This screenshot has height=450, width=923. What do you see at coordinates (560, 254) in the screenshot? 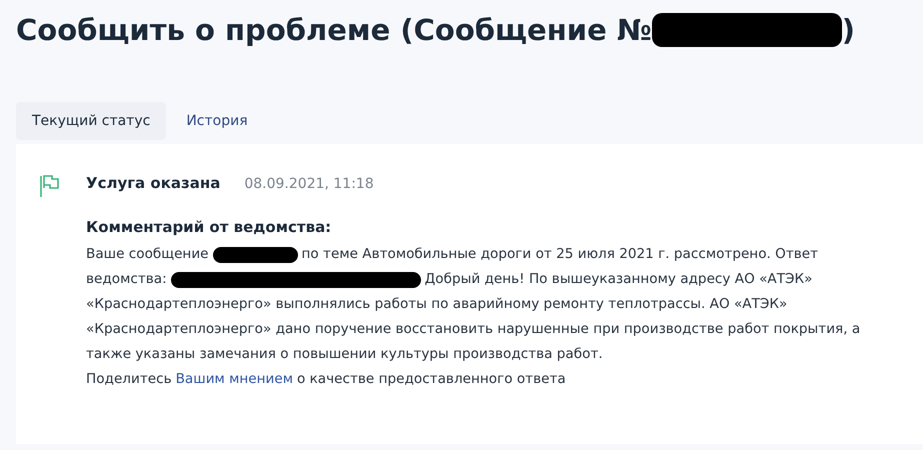
I see `comment-text: по теме Автомобильные дороги от 25 июля 2021 г. рассмотрено. Ответ` at bounding box center [560, 254].